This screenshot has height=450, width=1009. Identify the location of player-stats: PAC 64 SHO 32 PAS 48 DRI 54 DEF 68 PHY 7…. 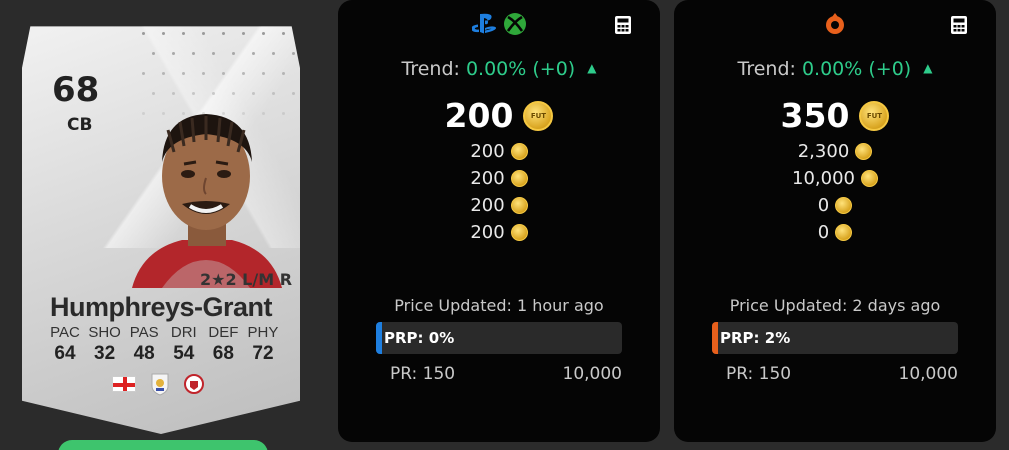
(164, 344).